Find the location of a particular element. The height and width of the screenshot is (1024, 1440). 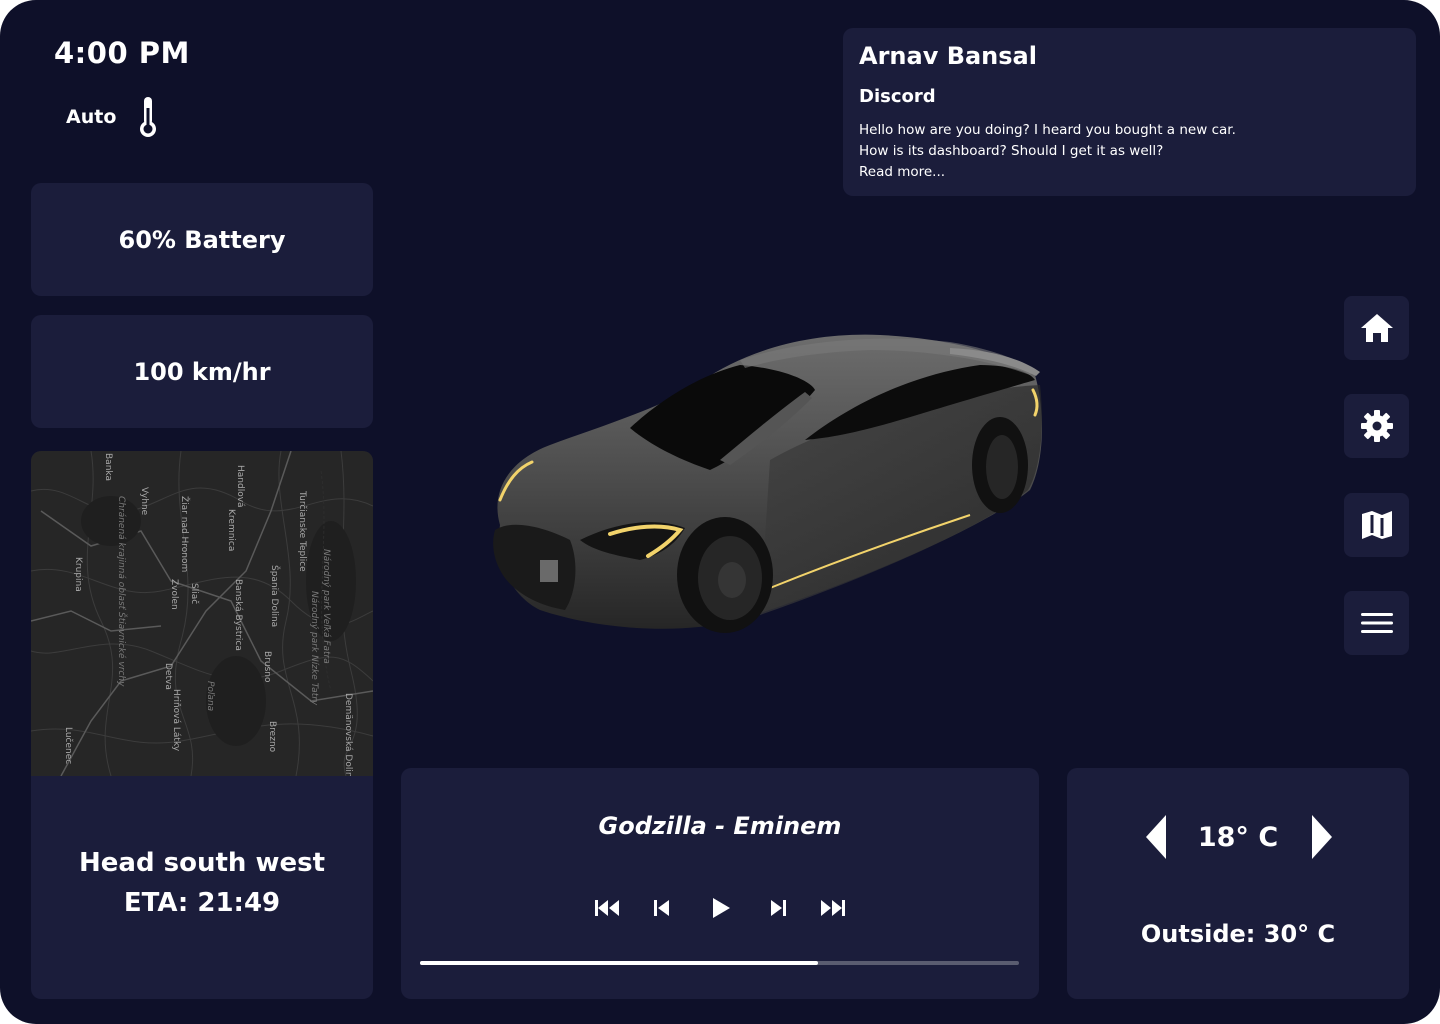

map-label: Demänovská Dolina is located at coordinates (348, 734).